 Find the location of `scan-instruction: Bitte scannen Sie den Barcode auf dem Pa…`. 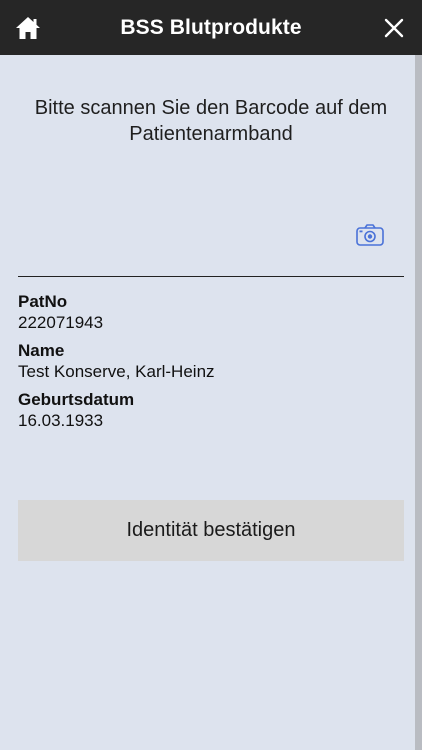

scan-instruction: Bitte scannen Sie den Barcode auf dem Pa… is located at coordinates (211, 121).